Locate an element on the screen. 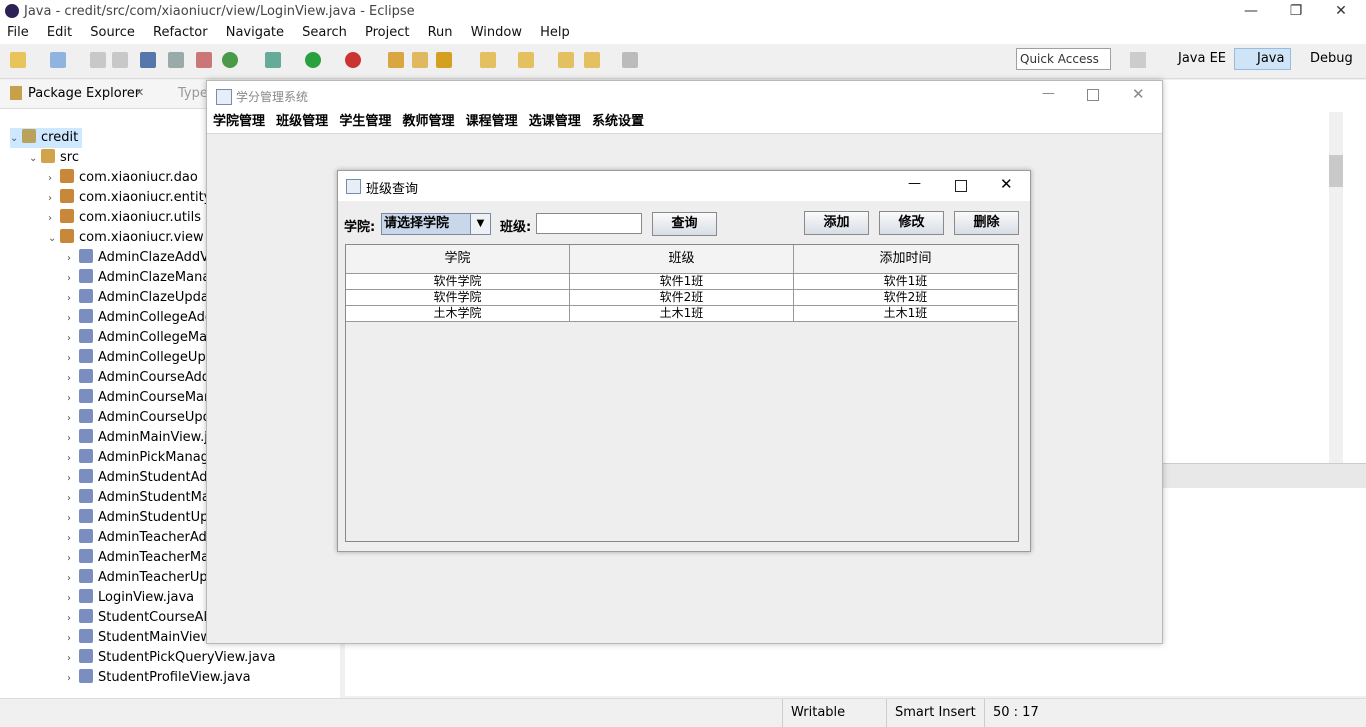  tree-item: › AdminCollegeAdc is located at coordinates (139, 318).